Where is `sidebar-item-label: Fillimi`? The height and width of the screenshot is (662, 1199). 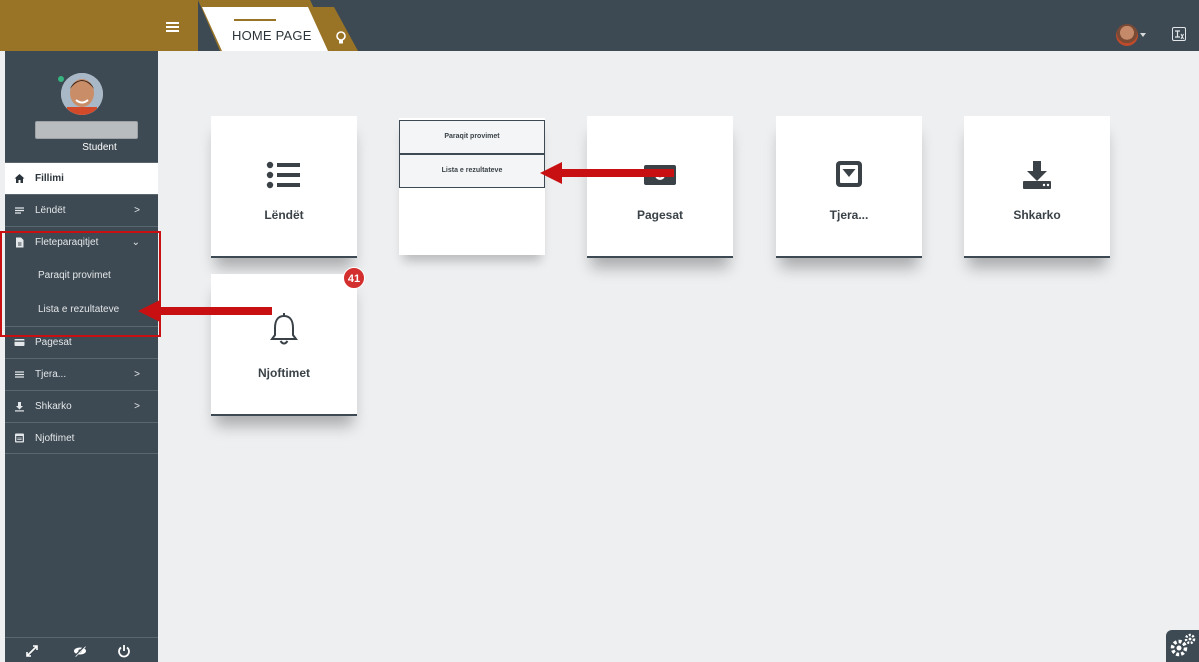 sidebar-item-label: Fillimi is located at coordinates (49, 178).